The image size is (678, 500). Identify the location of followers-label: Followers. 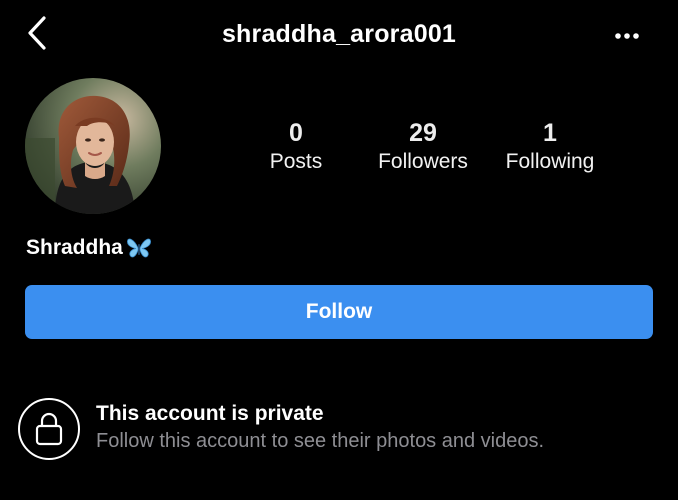
(423, 161).